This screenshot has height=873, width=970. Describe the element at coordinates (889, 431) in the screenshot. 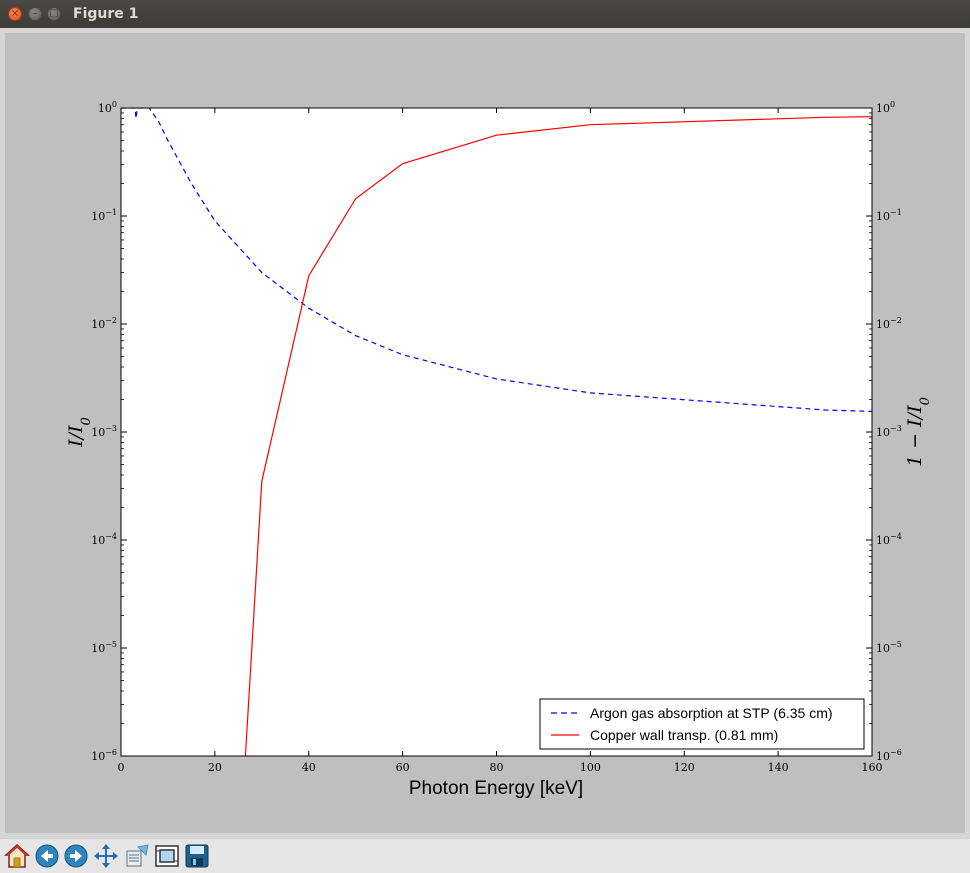

I see `y-tick-label-right: 10−3` at that location.